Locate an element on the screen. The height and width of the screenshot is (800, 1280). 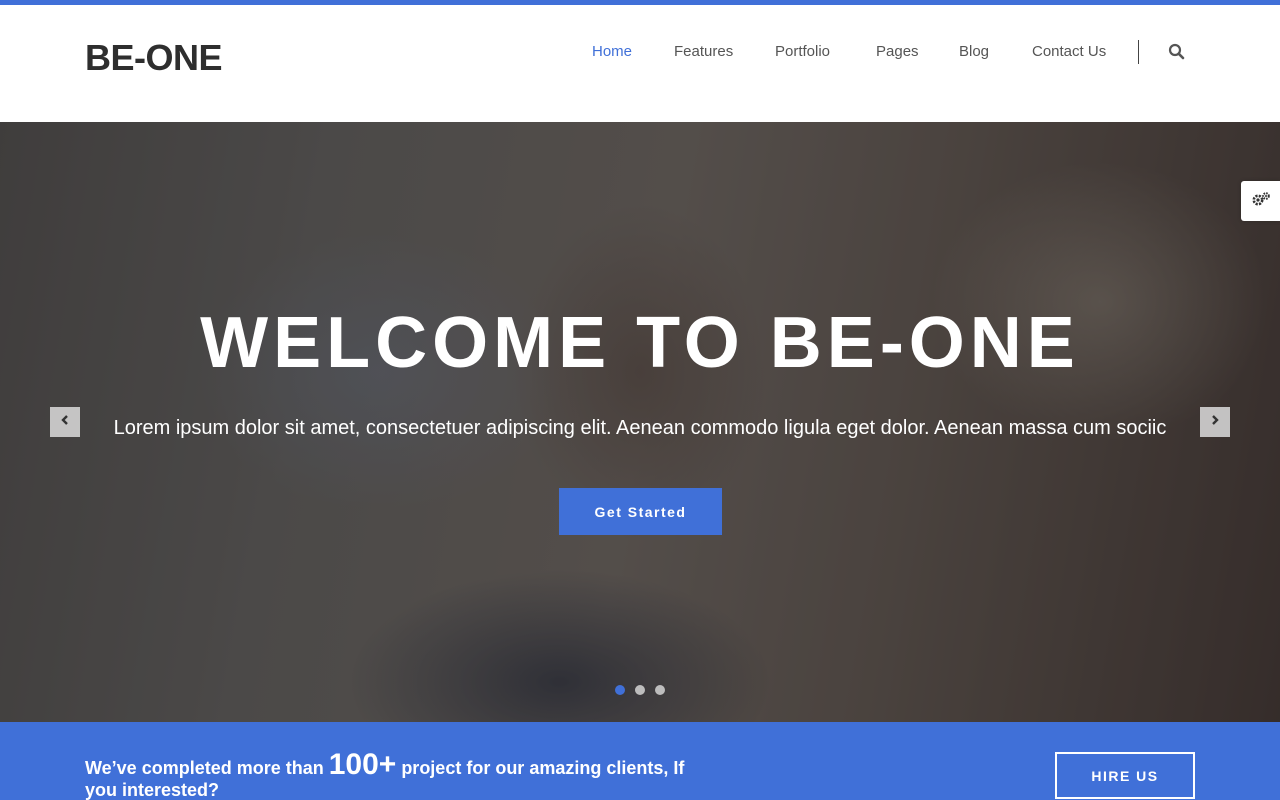
gears-icon is located at coordinates (1261, 201).